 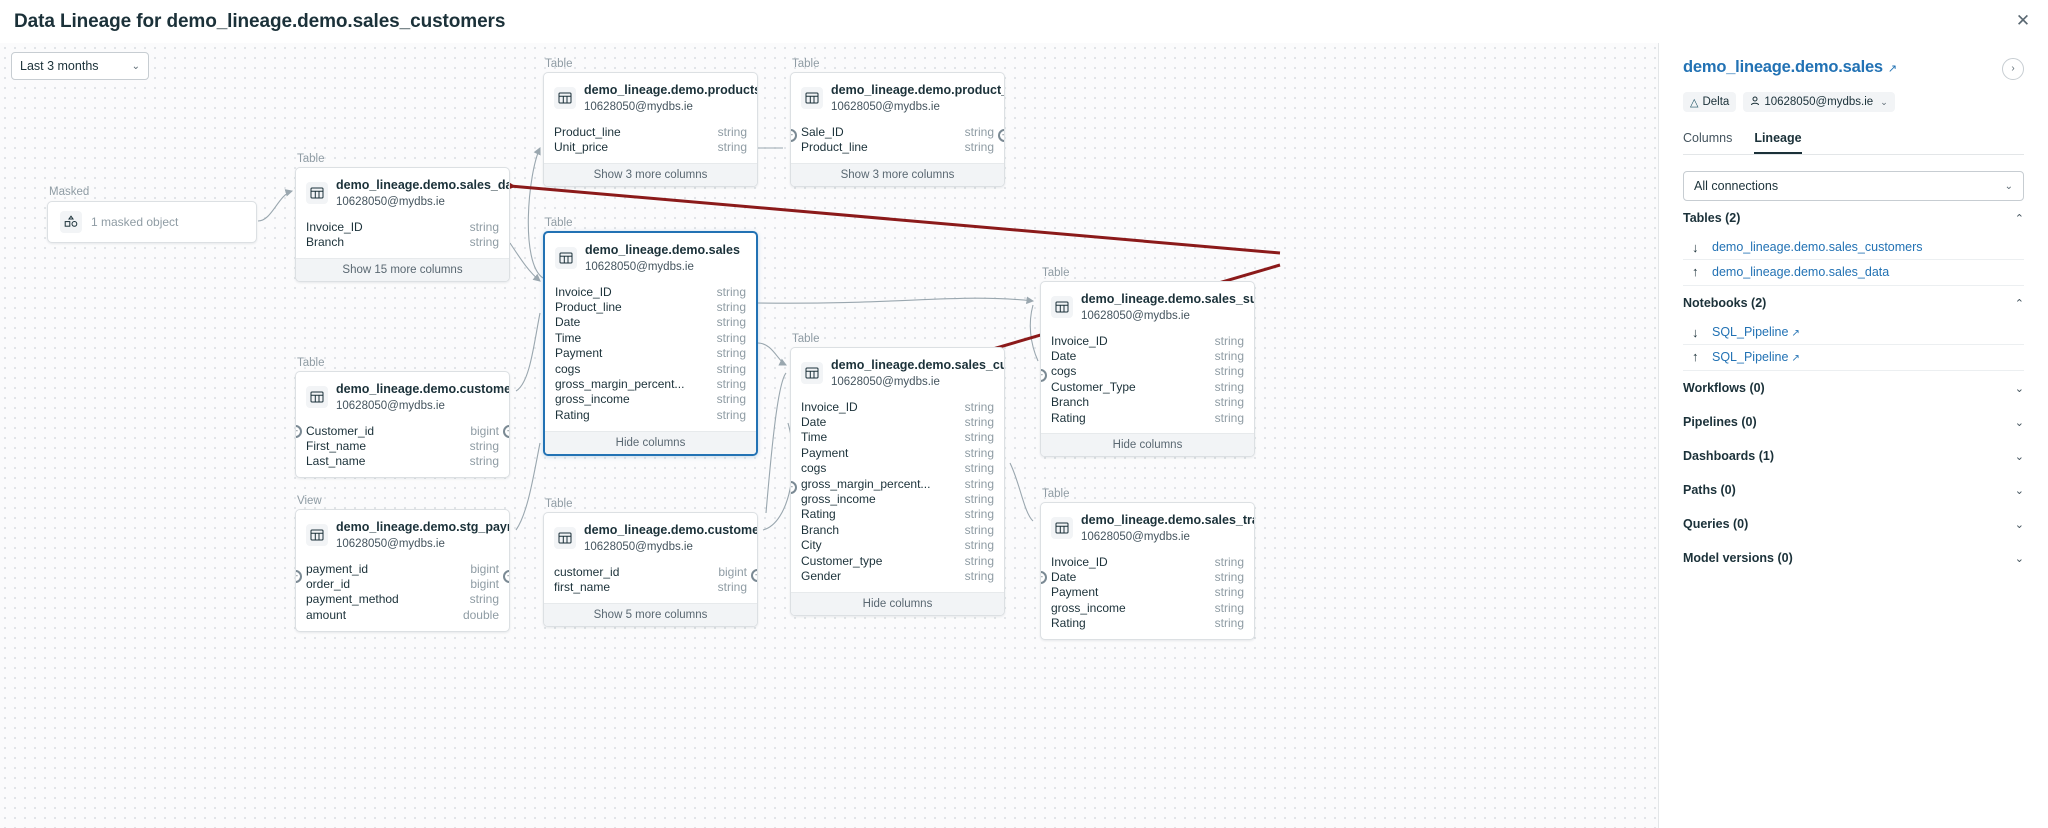 I want to click on node-columns: Product_line string Unit_price string, so click(x=650, y=141).